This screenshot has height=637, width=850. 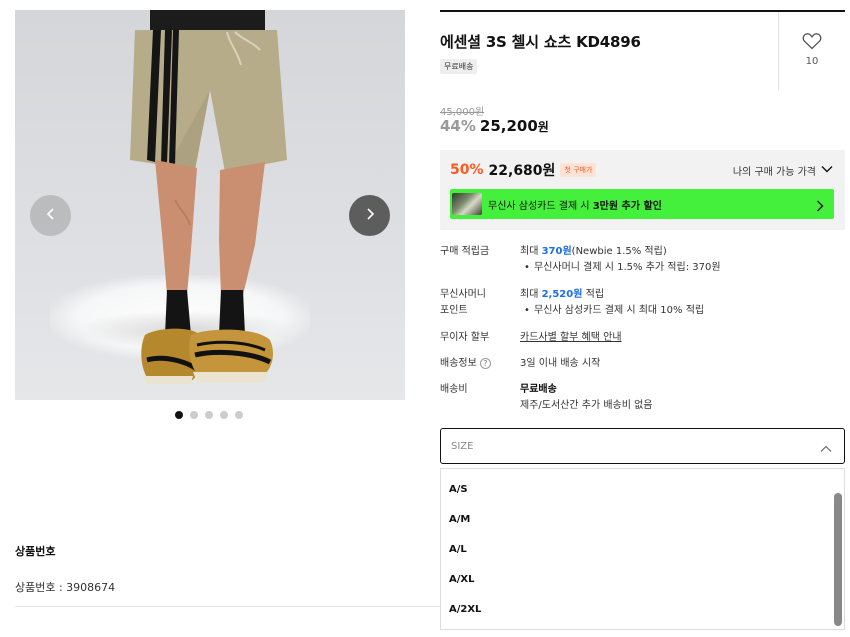 I want to click on my-discount-rate: 50%, so click(x=467, y=170).